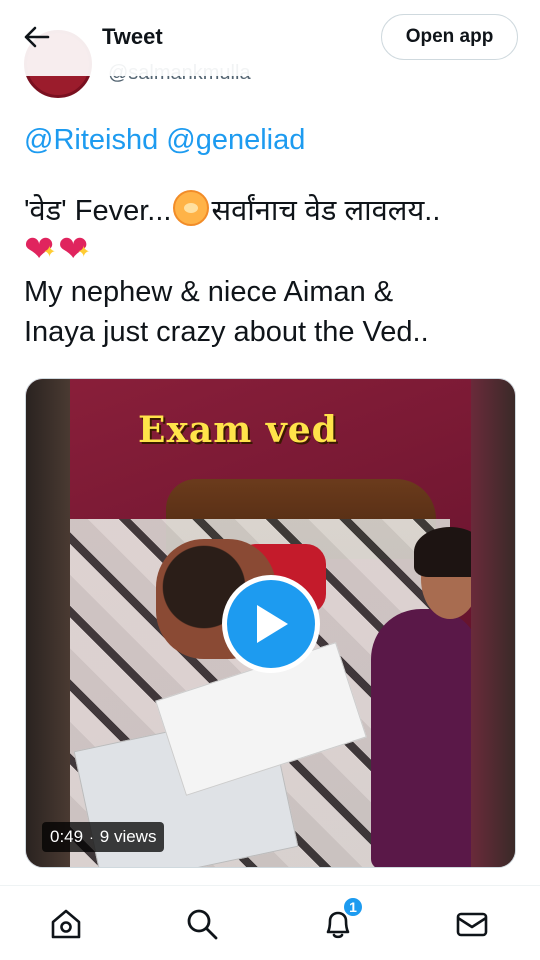  I want to click on back-arrow-icon, so click(37, 37).